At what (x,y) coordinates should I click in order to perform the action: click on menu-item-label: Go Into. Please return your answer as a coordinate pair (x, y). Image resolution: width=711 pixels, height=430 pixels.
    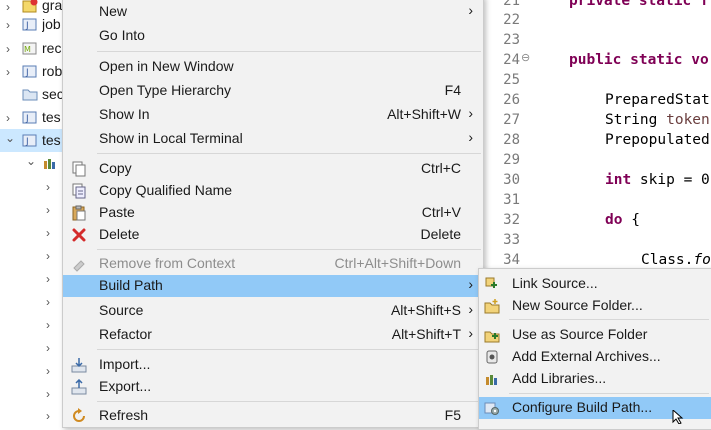
    Looking at the image, I should click on (122, 35).